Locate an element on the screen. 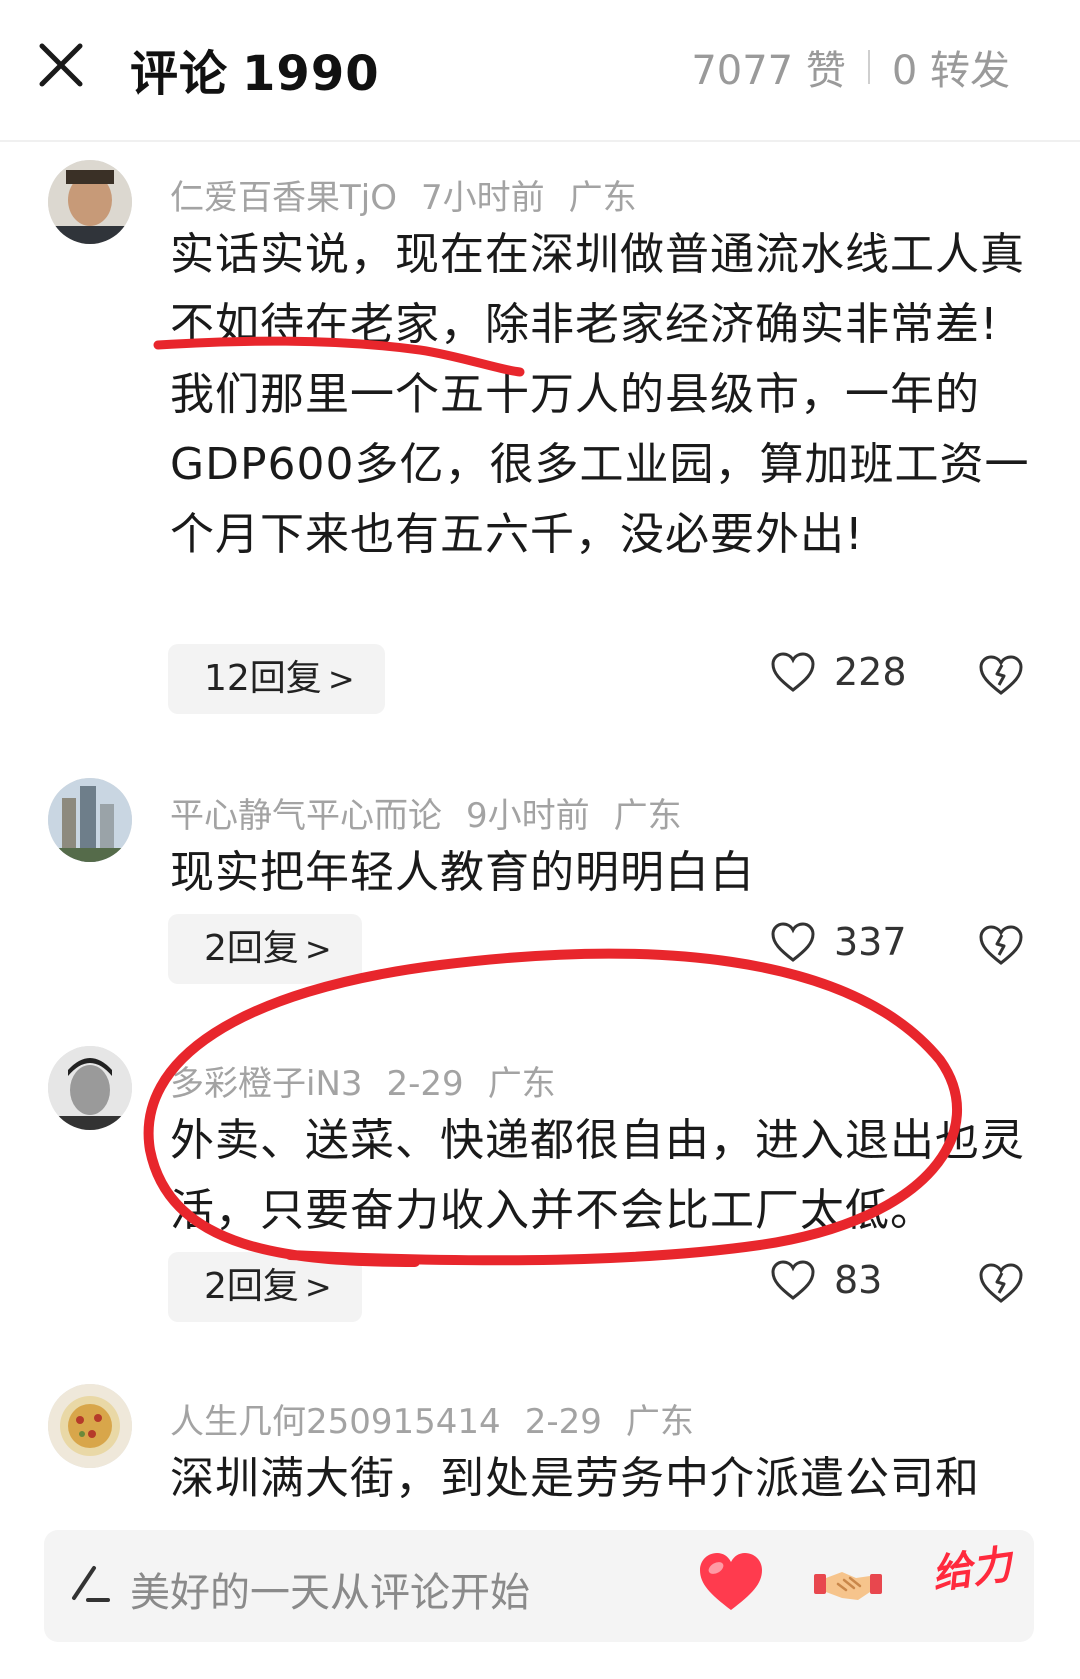  heart-reaction-button is located at coordinates (731, 1585).